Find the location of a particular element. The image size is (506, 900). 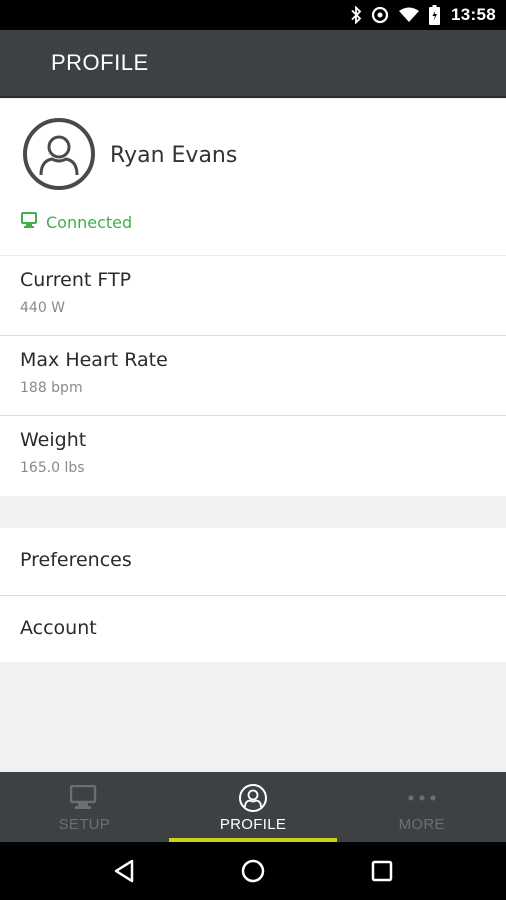

trainer-connected-icon is located at coordinates (30, 222).